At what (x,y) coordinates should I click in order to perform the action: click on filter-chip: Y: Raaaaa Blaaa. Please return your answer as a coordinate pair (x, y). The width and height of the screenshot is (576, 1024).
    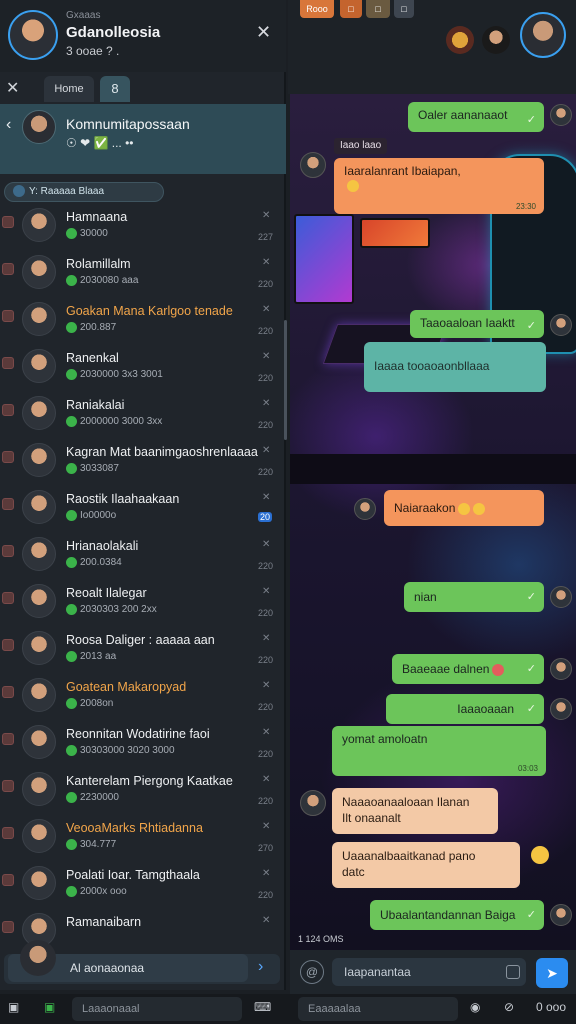
    Looking at the image, I should click on (84, 192).